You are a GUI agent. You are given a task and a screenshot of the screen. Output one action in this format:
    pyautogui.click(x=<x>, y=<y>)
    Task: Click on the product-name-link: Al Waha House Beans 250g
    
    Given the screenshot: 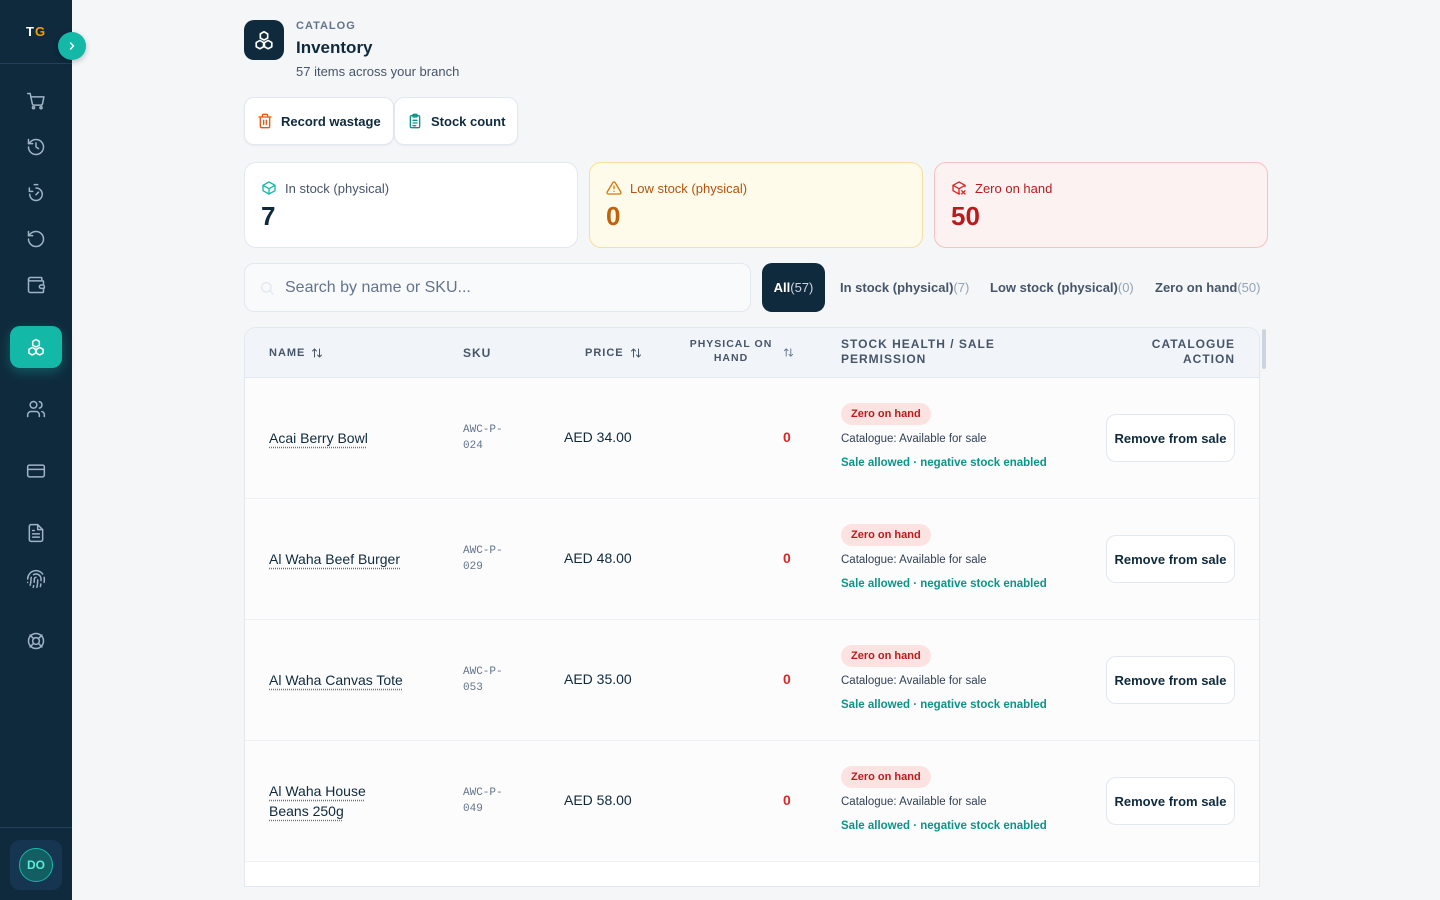 What is the action you would take?
    pyautogui.click(x=329, y=801)
    